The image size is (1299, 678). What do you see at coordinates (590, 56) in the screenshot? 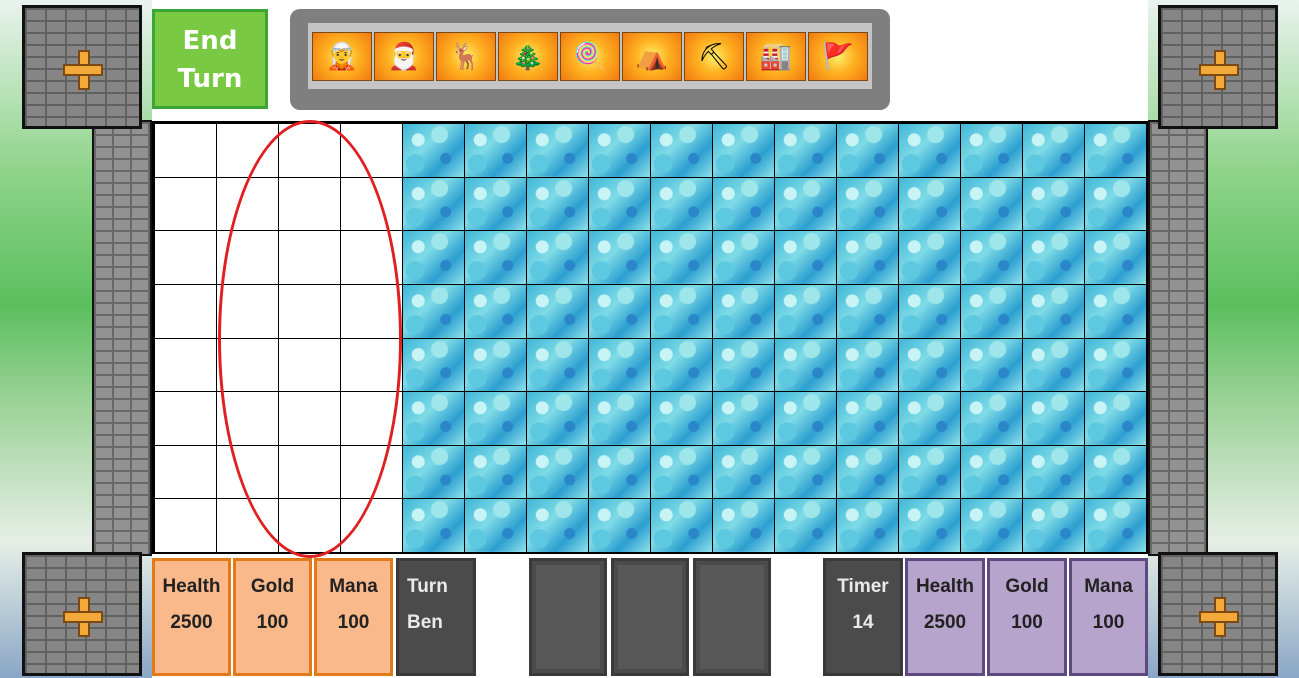
I see `candy-cane-icon: 🍭` at bounding box center [590, 56].